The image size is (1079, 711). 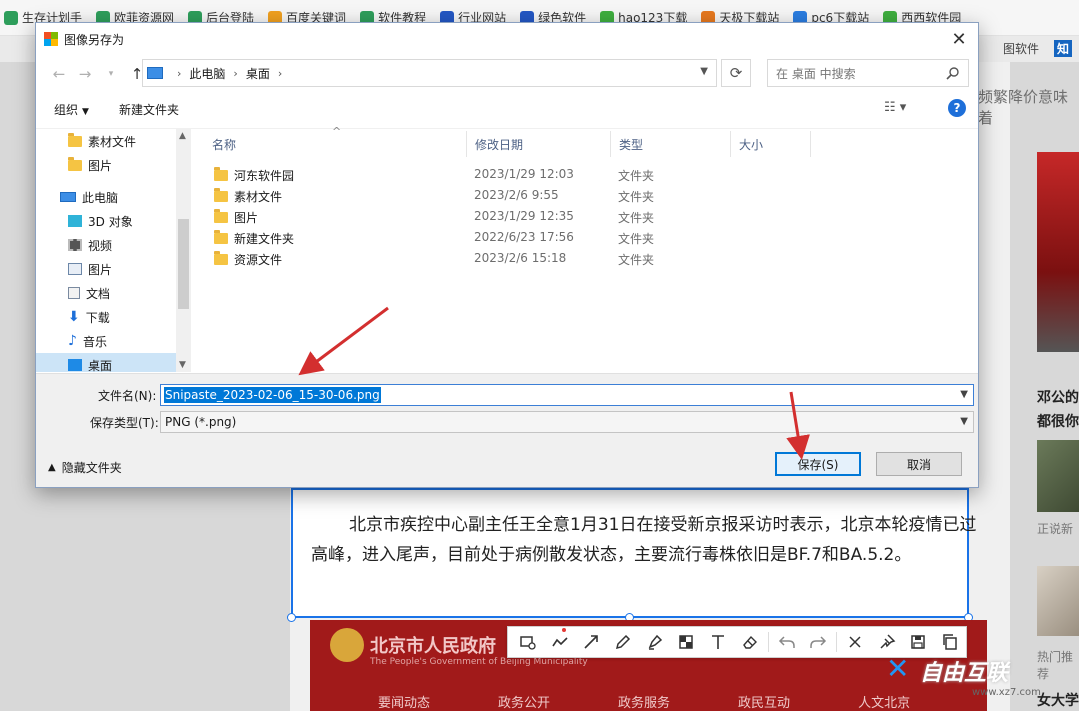 I want to click on scrollbar-thumb, so click(x=183, y=264).